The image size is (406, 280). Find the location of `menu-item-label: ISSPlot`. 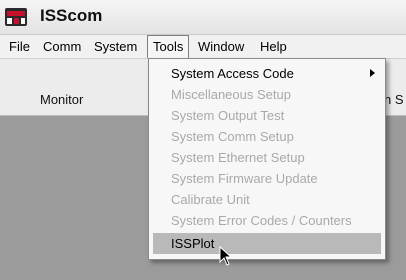

menu-item-label: ISSPlot is located at coordinates (193, 243).